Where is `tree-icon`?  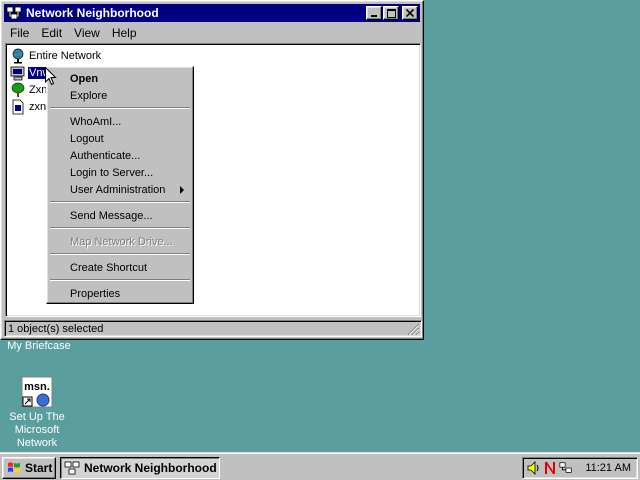
tree-icon is located at coordinates (18, 90).